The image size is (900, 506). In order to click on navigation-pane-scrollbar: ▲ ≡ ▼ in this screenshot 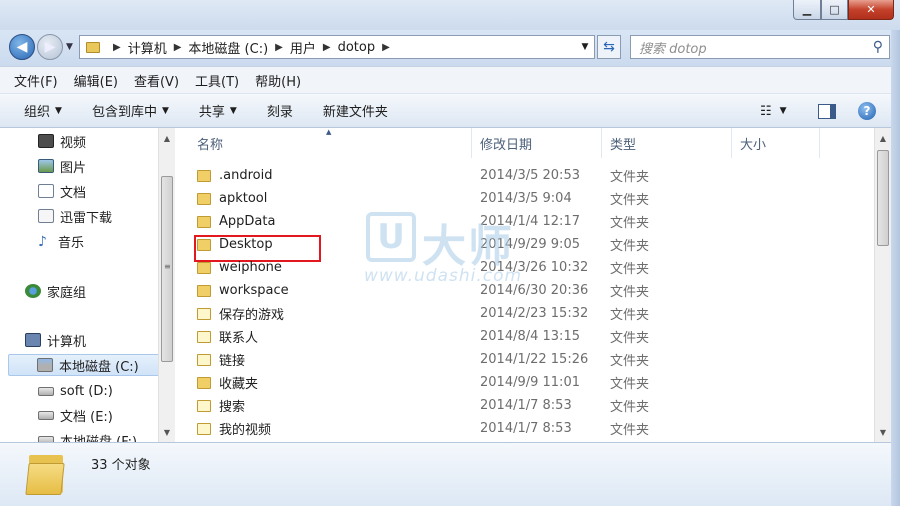, I will do `click(166, 285)`.